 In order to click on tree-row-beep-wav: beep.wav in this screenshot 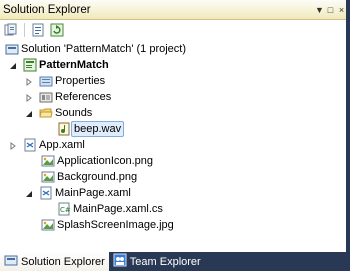, I will do `click(170, 129)`.